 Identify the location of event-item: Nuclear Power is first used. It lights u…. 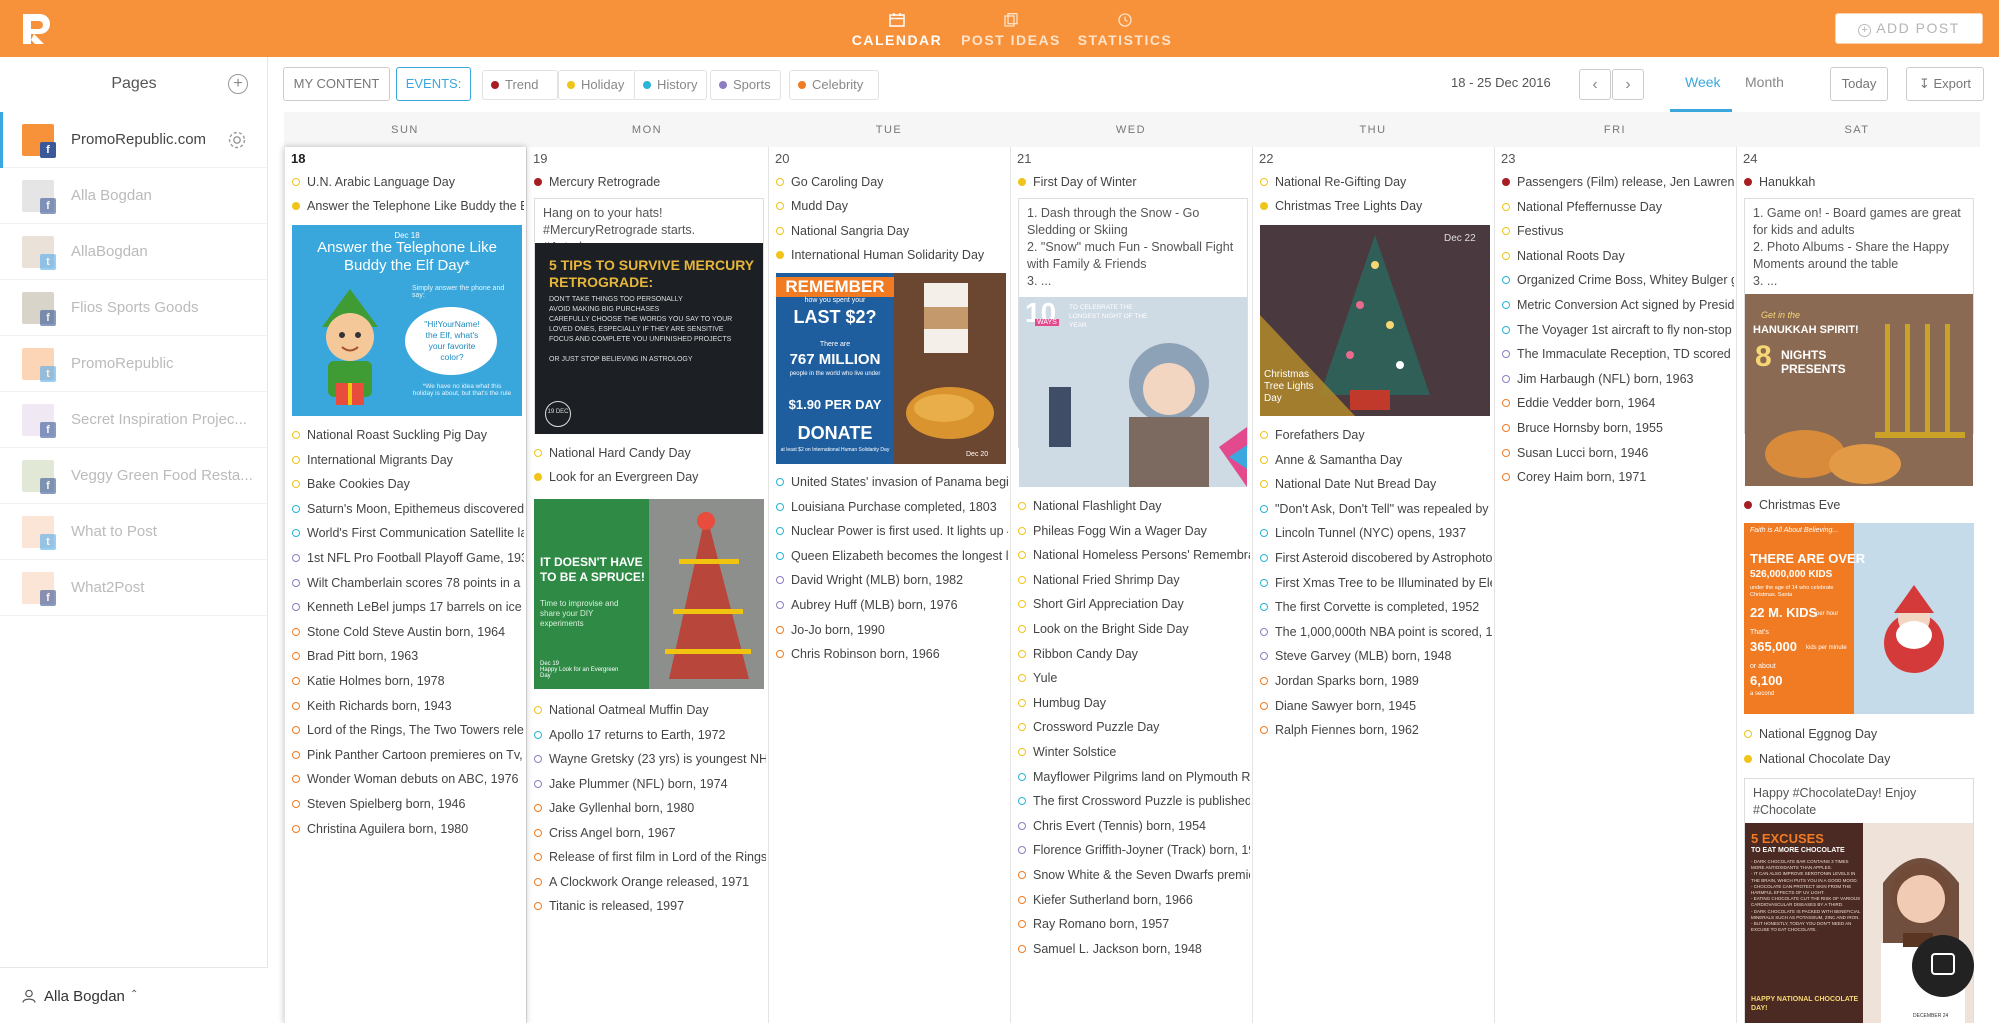
(892, 531).